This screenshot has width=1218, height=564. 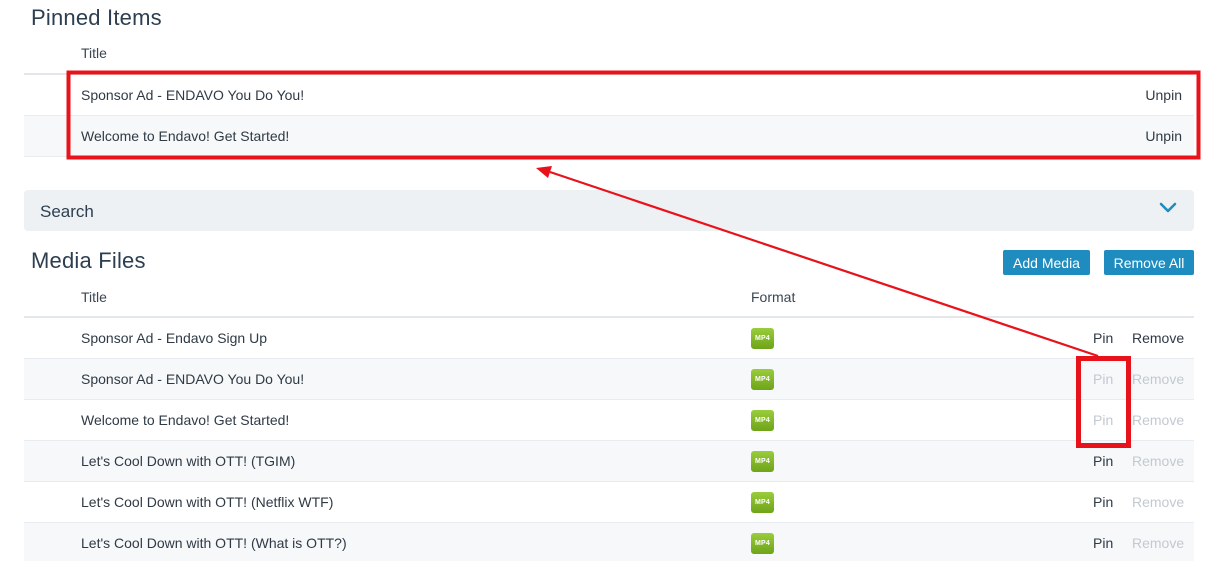 I want to click on annotation-arrow-head, so click(x=544, y=172).